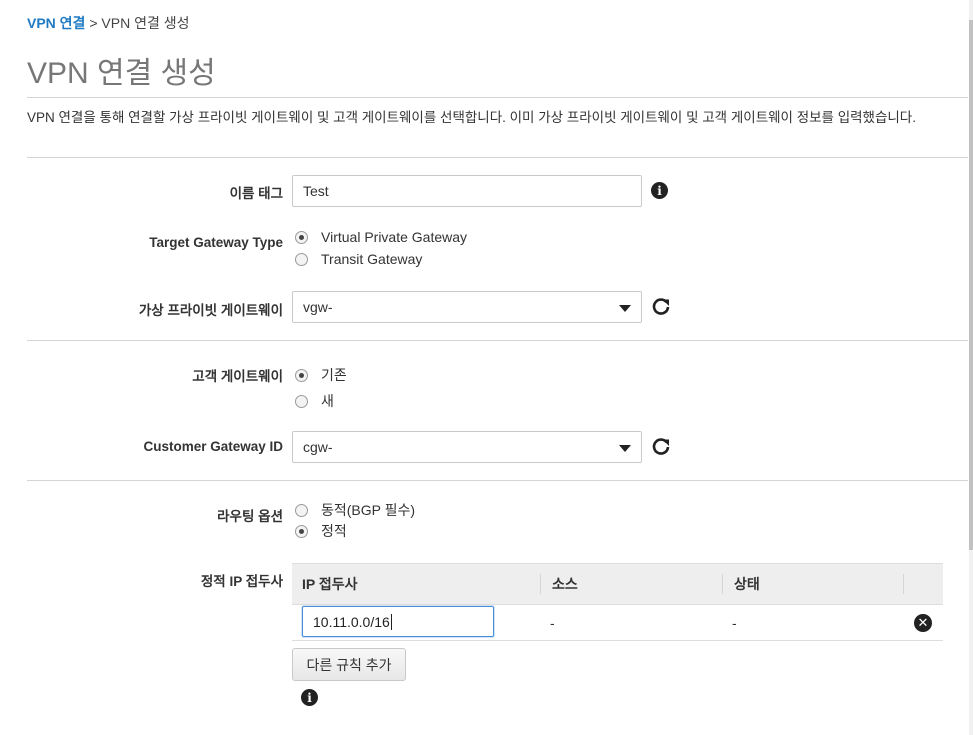 The image size is (973, 735). What do you see at coordinates (316, 191) in the screenshot?
I see `name-tag-value: Test` at bounding box center [316, 191].